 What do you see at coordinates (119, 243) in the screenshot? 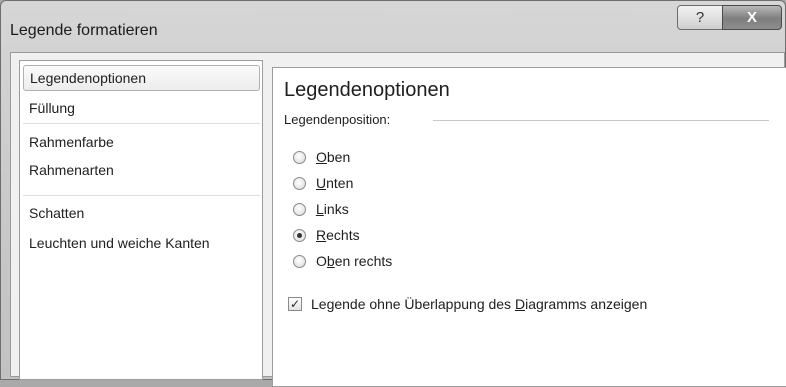
I see `sidebar-item-label: Leuchten und weiche Kanten` at bounding box center [119, 243].